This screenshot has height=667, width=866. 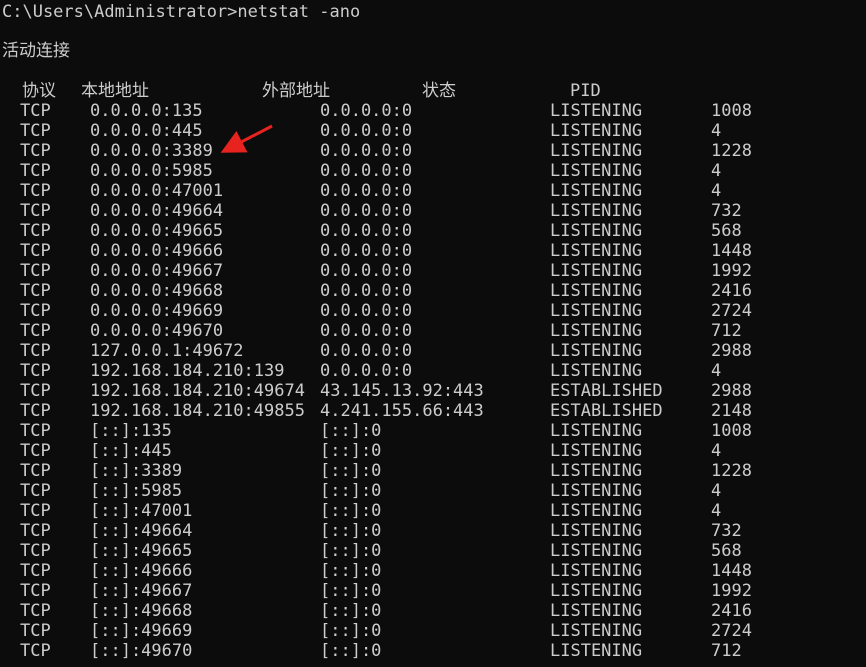 What do you see at coordinates (731, 571) in the screenshot?
I see `cell-pid: 1448` at bounding box center [731, 571].